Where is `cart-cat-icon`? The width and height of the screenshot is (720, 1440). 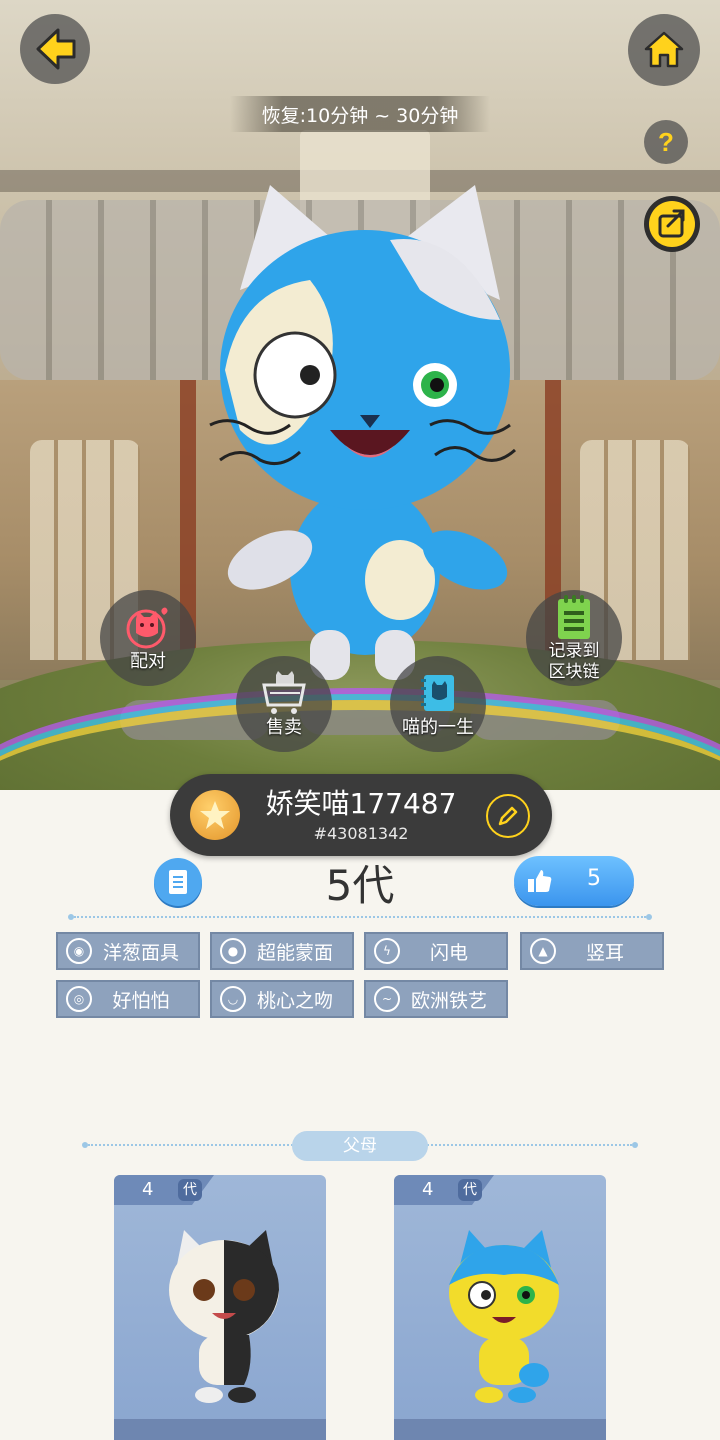 cart-cat-icon is located at coordinates (284, 693).